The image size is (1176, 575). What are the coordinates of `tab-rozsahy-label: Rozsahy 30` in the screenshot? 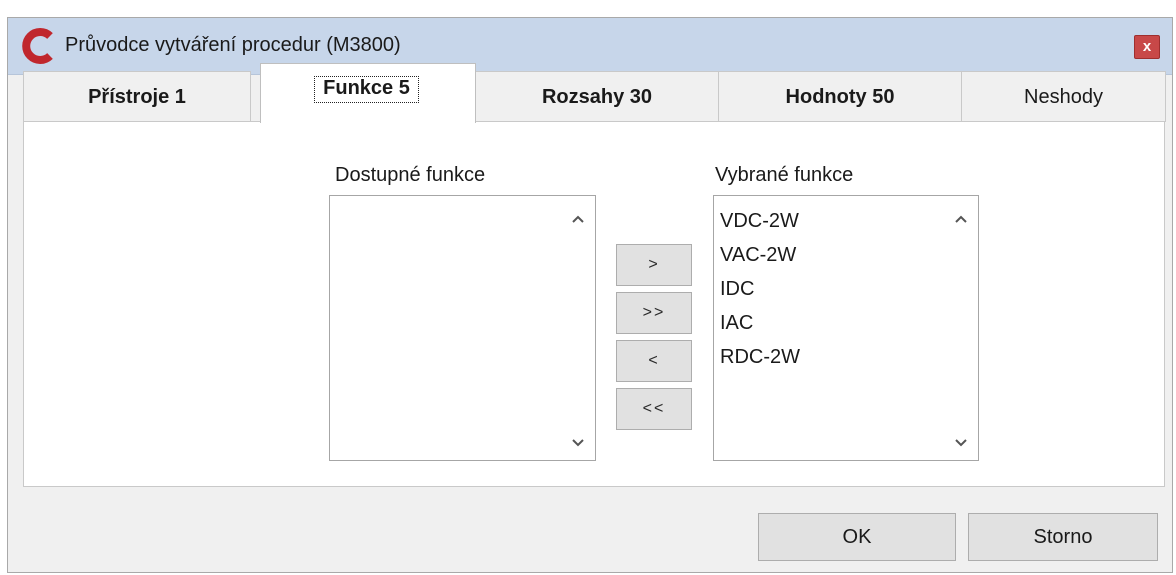 It's located at (597, 96).